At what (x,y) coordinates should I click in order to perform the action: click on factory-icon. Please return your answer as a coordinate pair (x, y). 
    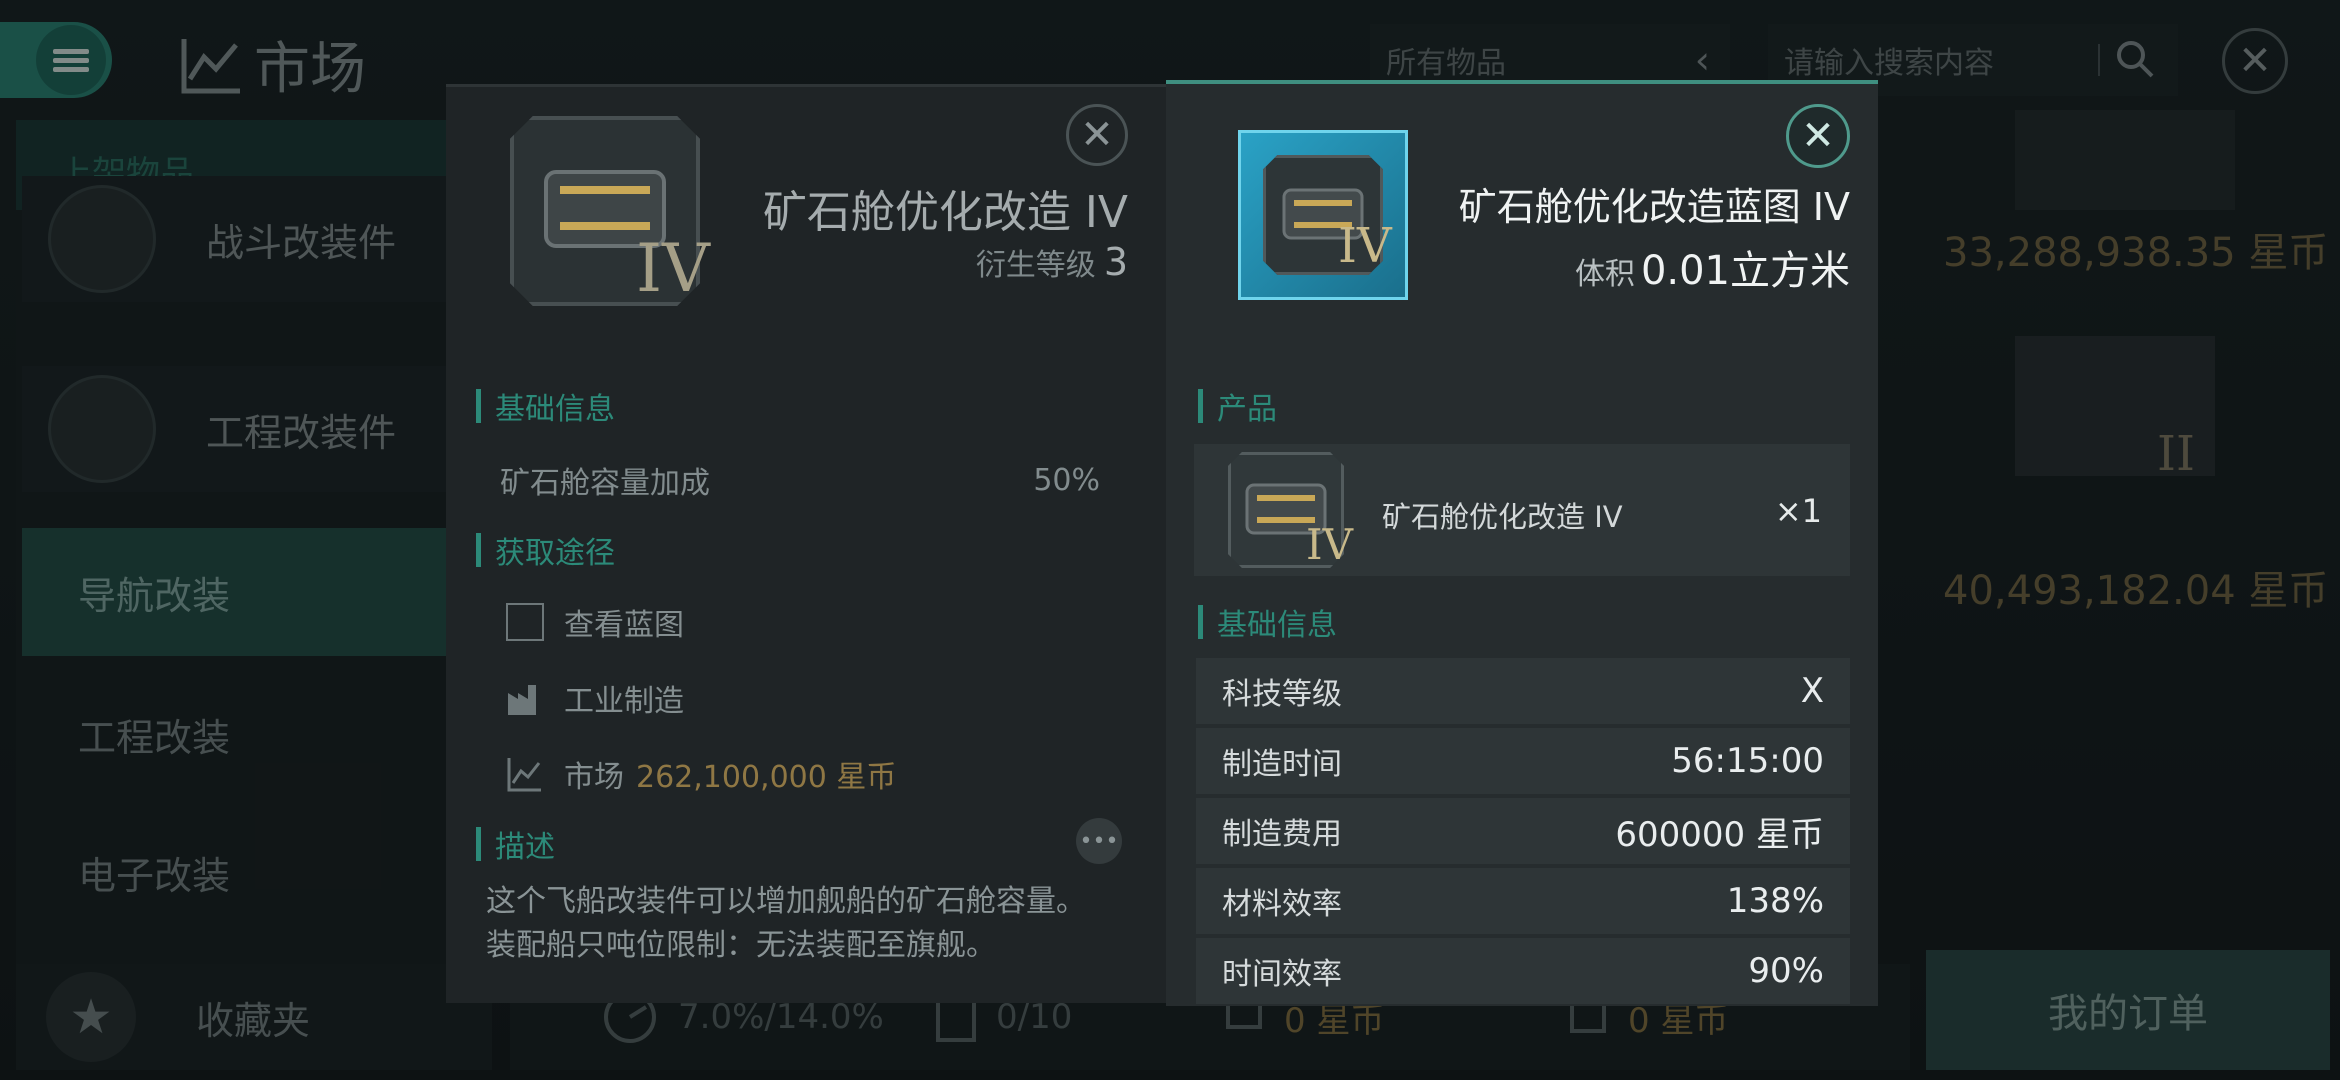
    Looking at the image, I should click on (522, 700).